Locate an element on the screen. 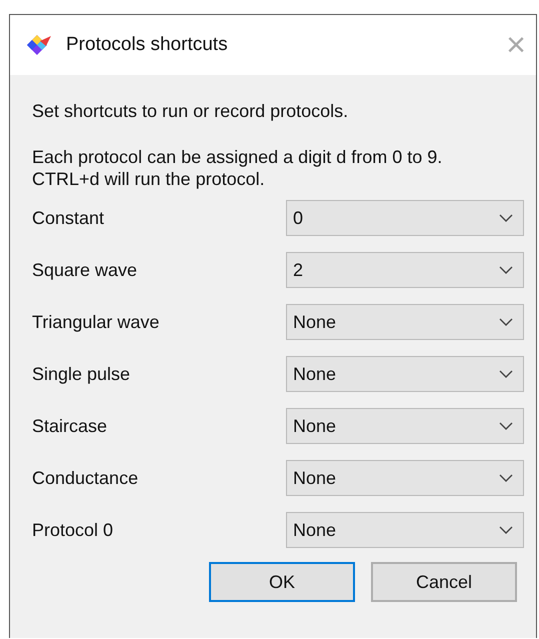 The height and width of the screenshot is (639, 539). protocol-label: Protocol 0 is located at coordinates (73, 530).